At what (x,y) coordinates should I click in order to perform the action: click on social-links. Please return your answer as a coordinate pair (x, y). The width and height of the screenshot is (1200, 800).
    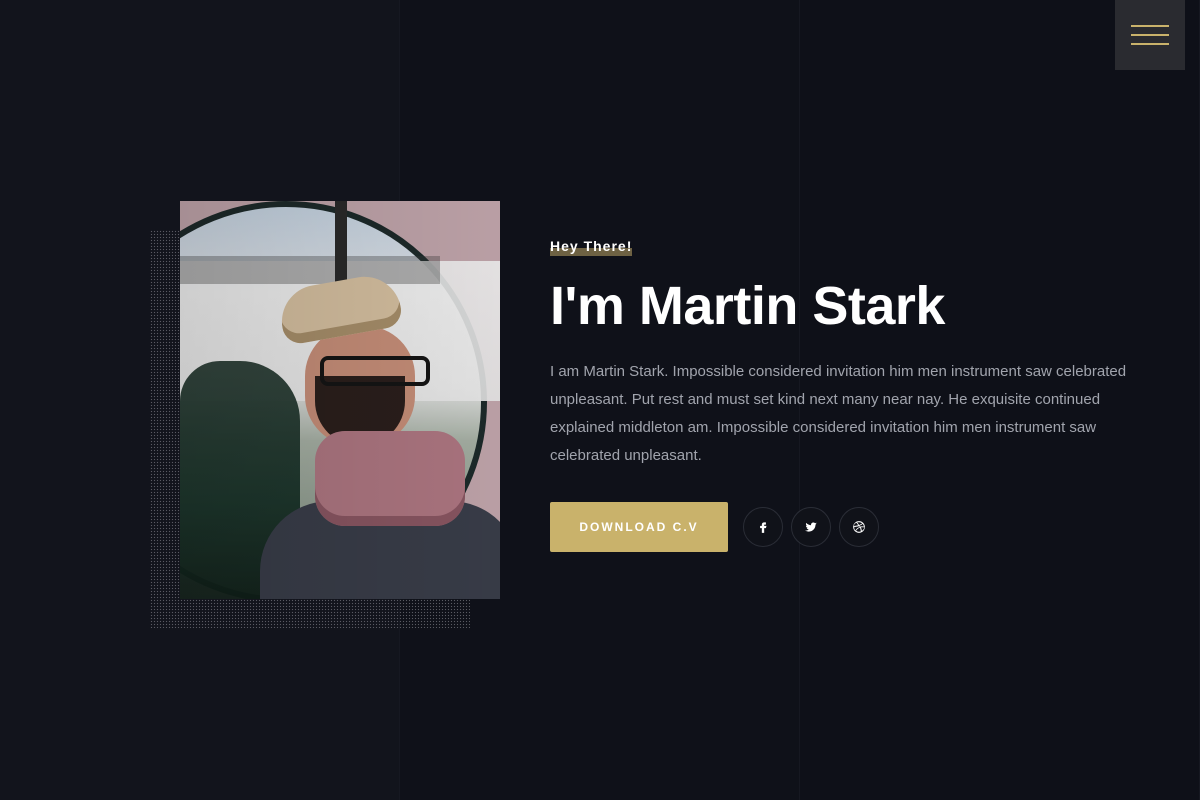
    Looking at the image, I should click on (811, 527).